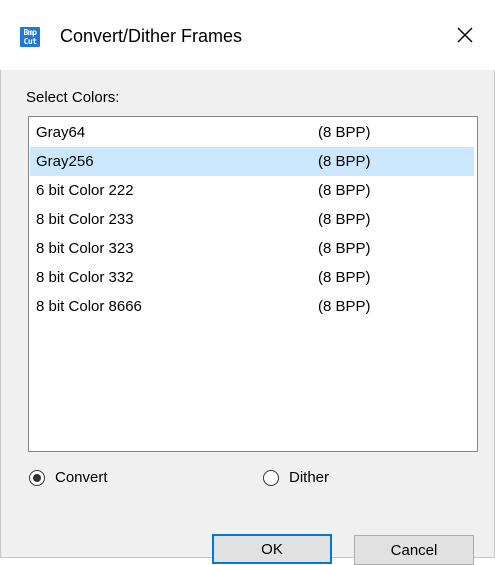 The image size is (495, 565). Describe the element at coordinates (252, 190) in the screenshot. I see `list-item: 6 bit Color 222 (8 BPP)` at that location.